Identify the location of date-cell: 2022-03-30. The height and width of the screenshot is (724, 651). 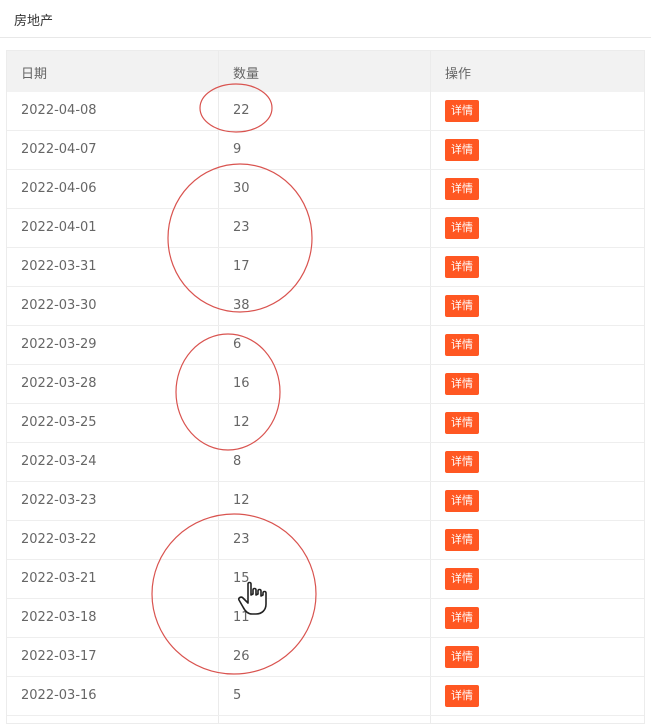
(59, 305).